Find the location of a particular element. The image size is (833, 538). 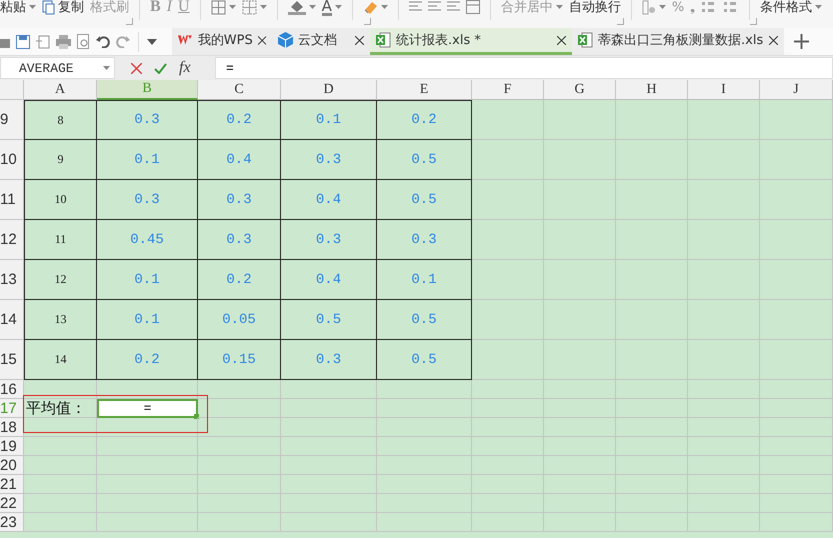

save-icon is located at coordinates (23, 41).